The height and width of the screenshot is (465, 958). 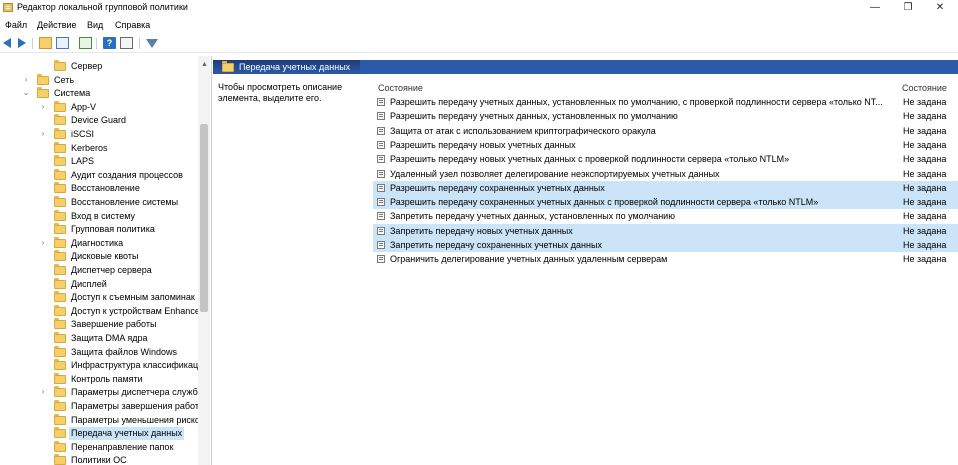 I want to click on column-header-state: Состояние, so click(x=924, y=88).